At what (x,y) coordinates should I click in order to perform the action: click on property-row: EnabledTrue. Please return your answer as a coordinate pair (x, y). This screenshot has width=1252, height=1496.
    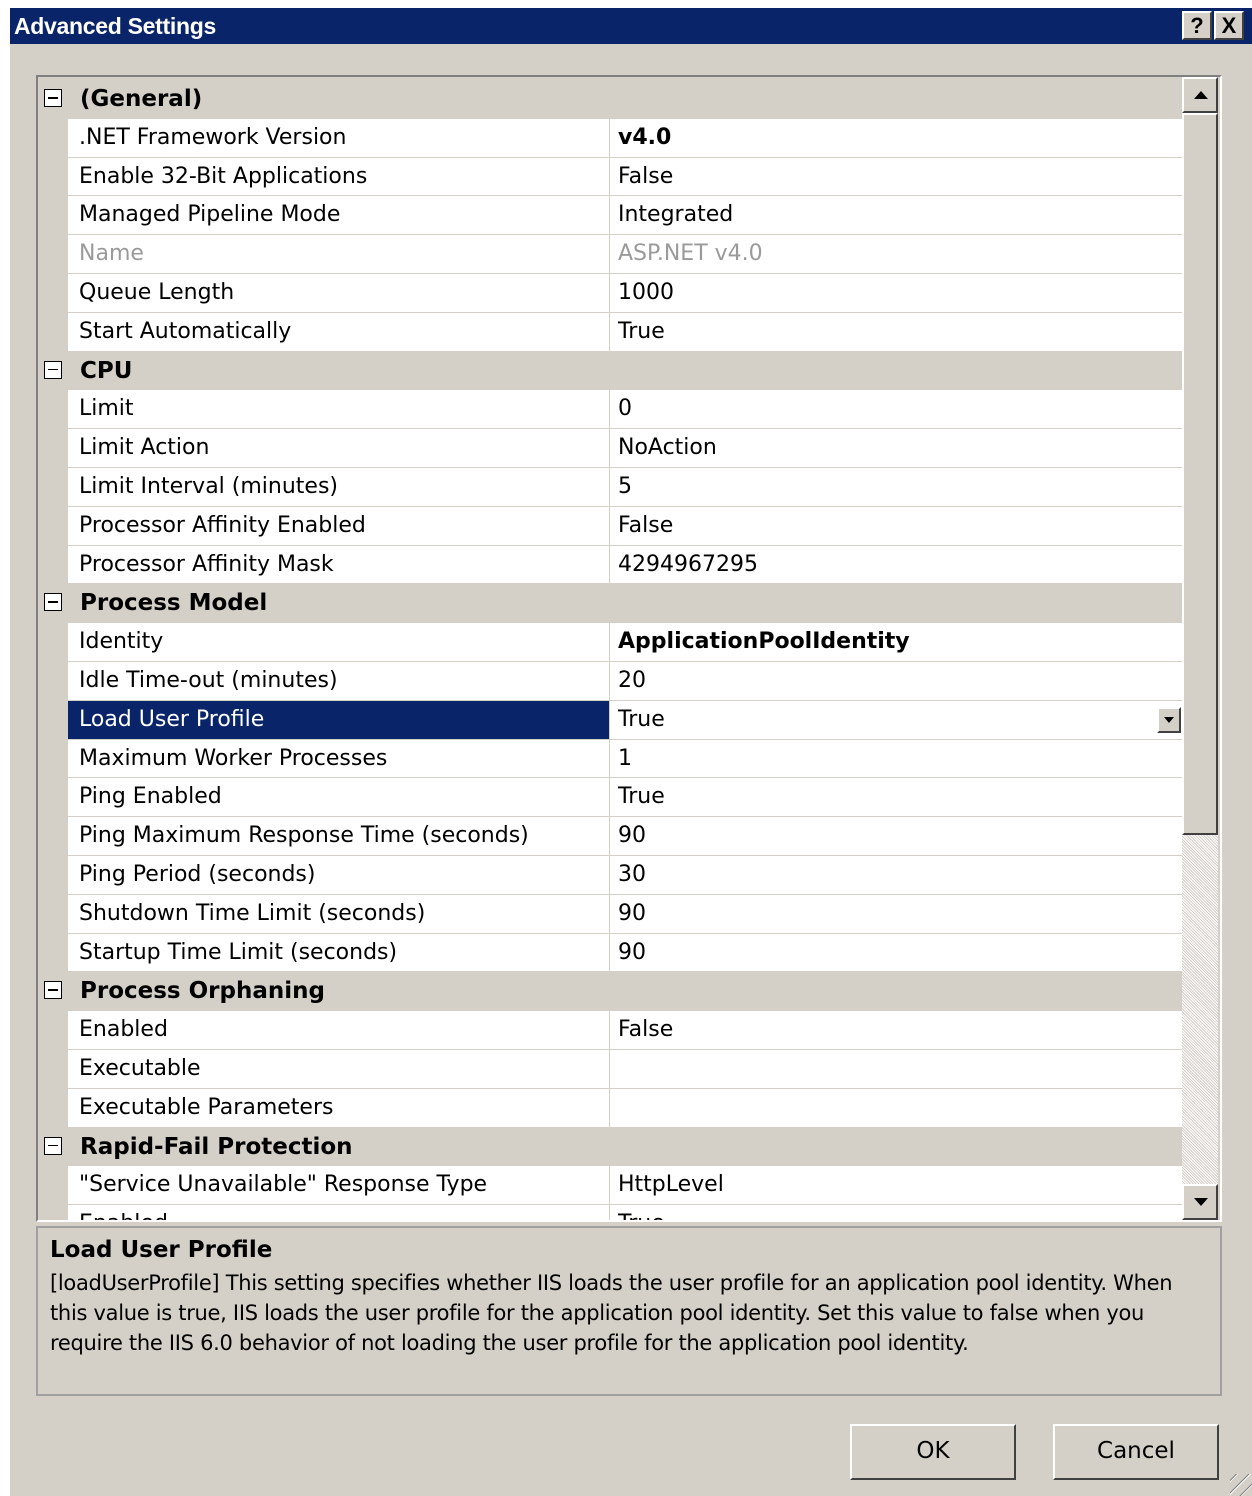
    Looking at the image, I should click on (610, 1212).